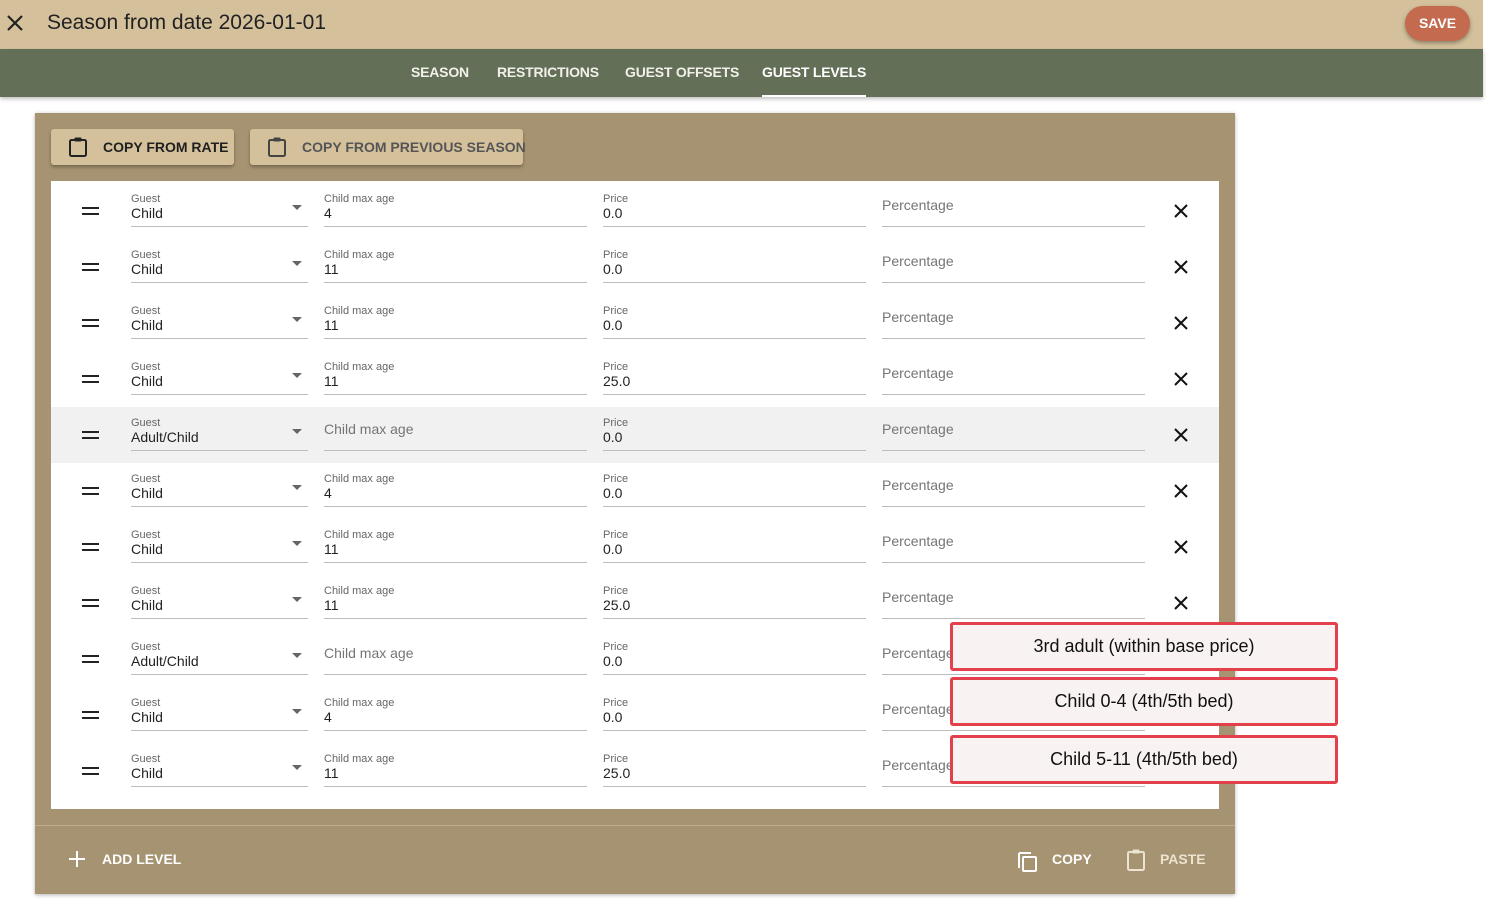 Image resolution: width=1486 pixels, height=907 pixels. I want to click on child-max-age-value: 4, so click(328, 717).